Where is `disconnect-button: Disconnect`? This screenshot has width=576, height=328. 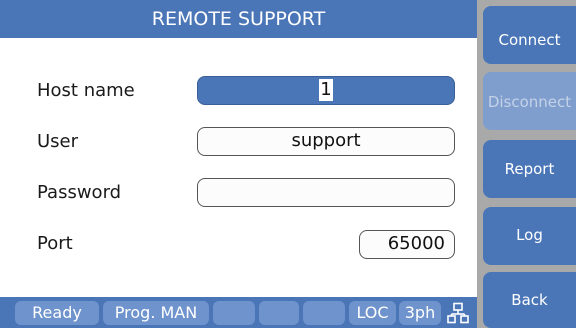 disconnect-button: Disconnect is located at coordinates (529, 101).